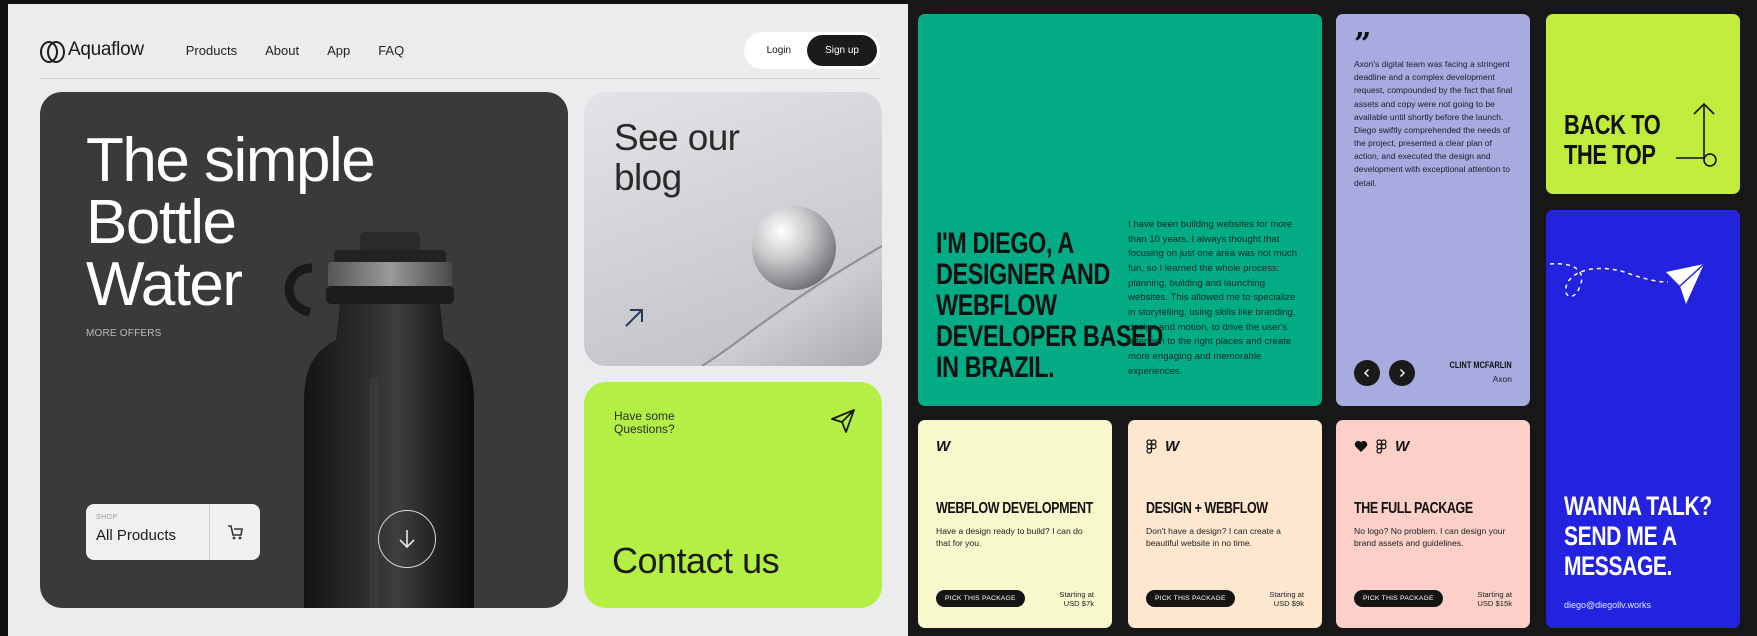  What do you see at coordinates (733, 229) in the screenshot?
I see `blog-card: See our blog` at bounding box center [733, 229].